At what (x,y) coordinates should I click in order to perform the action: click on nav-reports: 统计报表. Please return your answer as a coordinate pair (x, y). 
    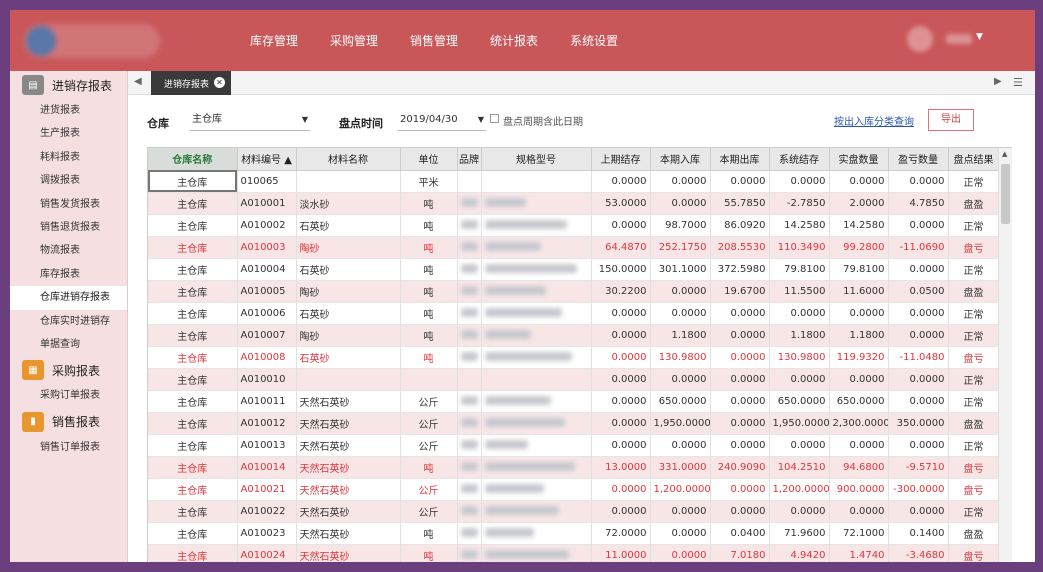
    Looking at the image, I should click on (514, 40).